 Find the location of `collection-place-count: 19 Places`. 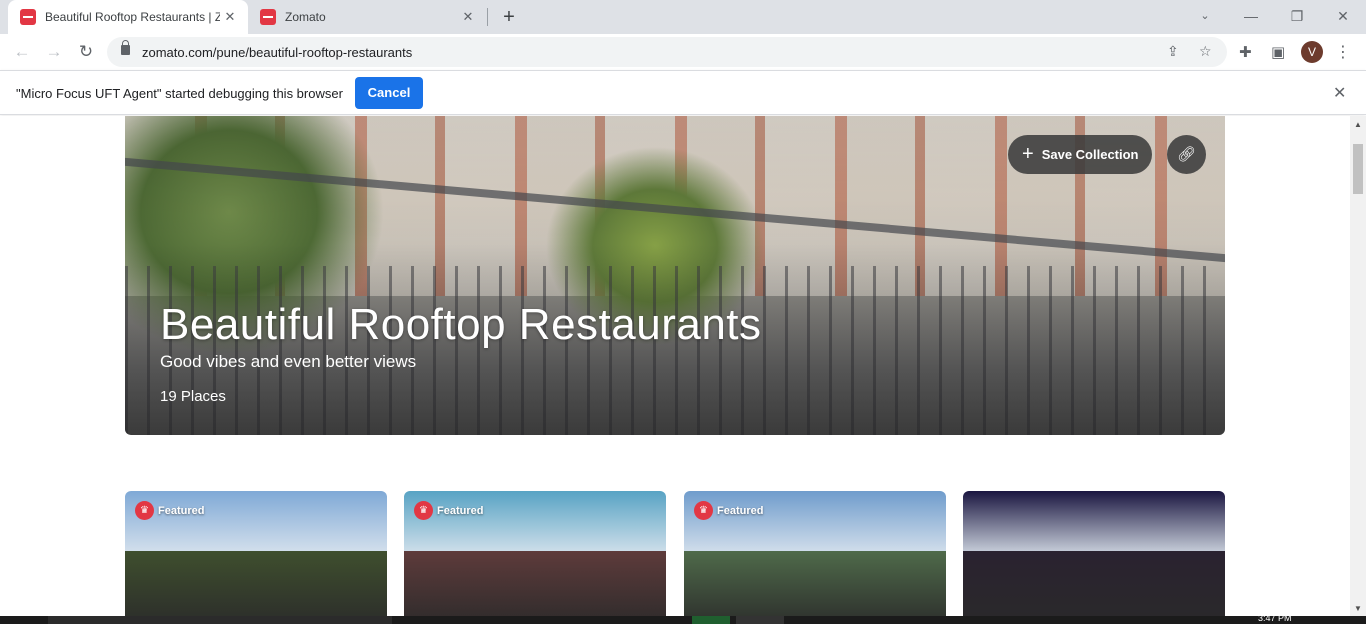

collection-place-count: 19 Places is located at coordinates (193, 396).